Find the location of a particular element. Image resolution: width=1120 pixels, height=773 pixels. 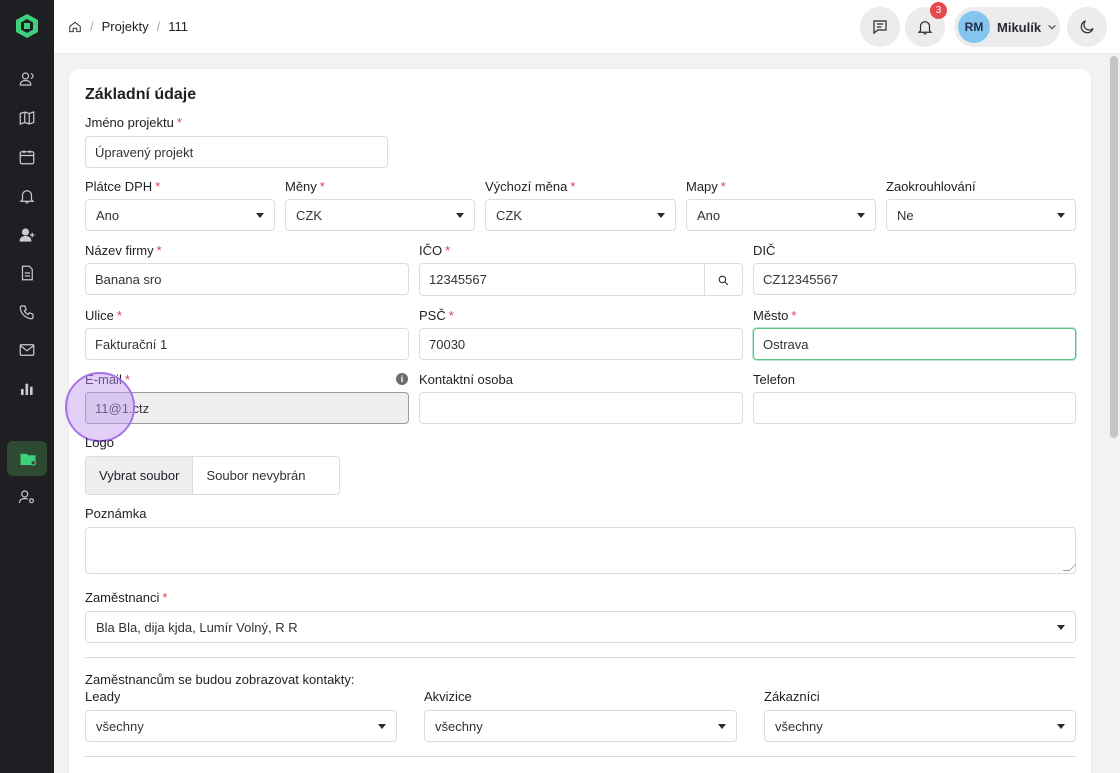

user-menu: RM Mikulík is located at coordinates (1007, 27).